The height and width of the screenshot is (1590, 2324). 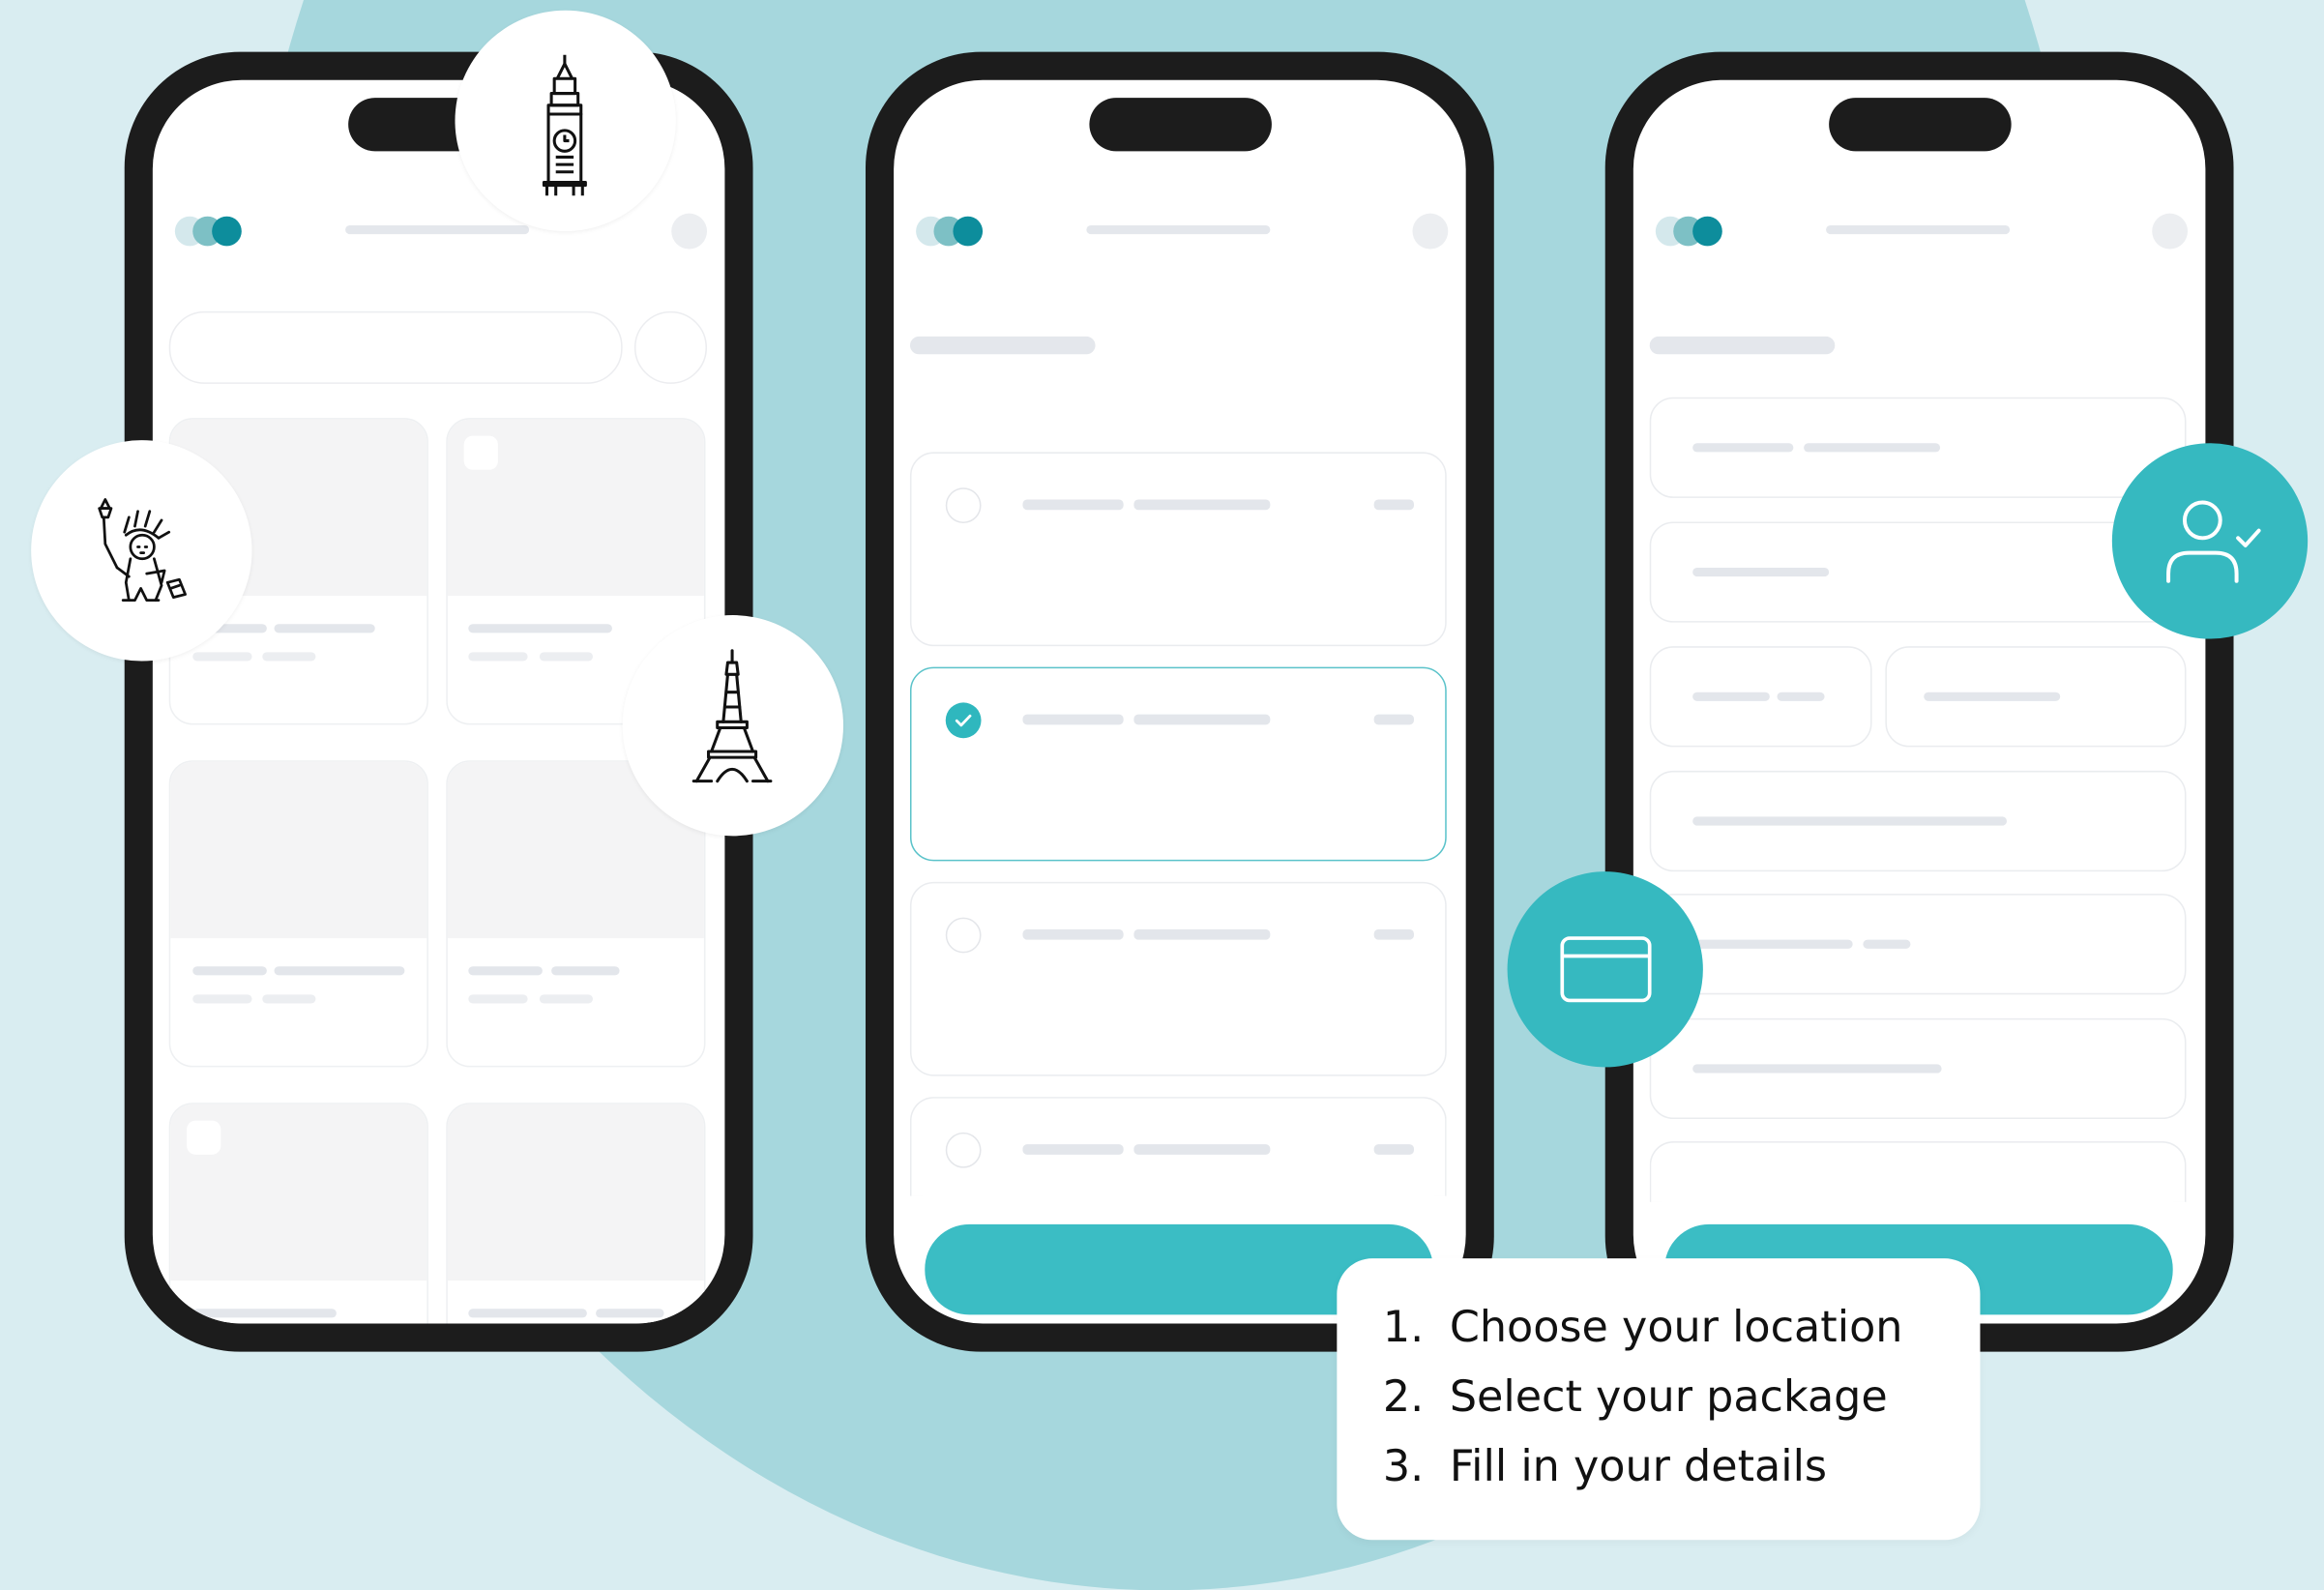 I want to click on step-item: 3. Fill in your details, so click(x=1682, y=1466).